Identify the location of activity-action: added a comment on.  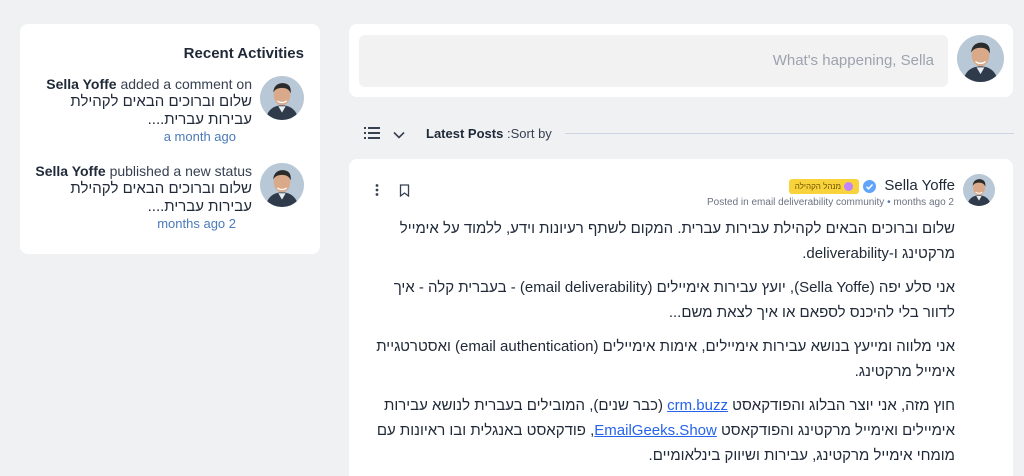
(186, 84).